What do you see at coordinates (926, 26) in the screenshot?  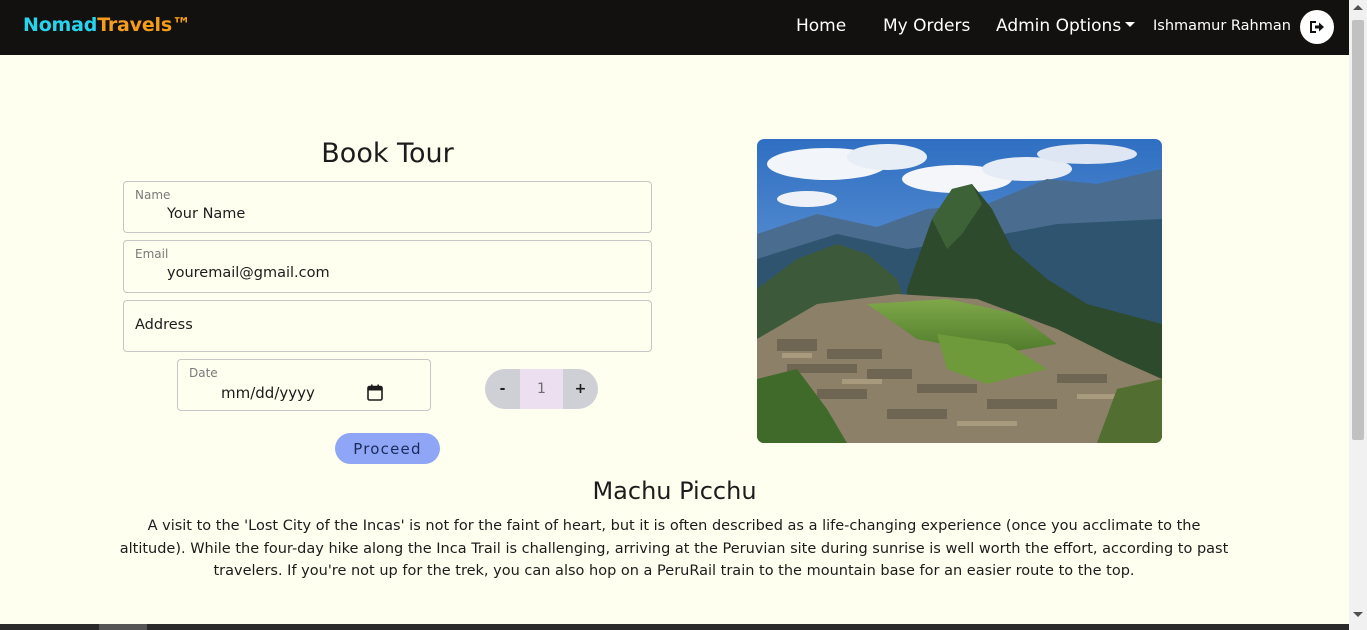 I see `nav-link-my-orders: My Orders` at bounding box center [926, 26].